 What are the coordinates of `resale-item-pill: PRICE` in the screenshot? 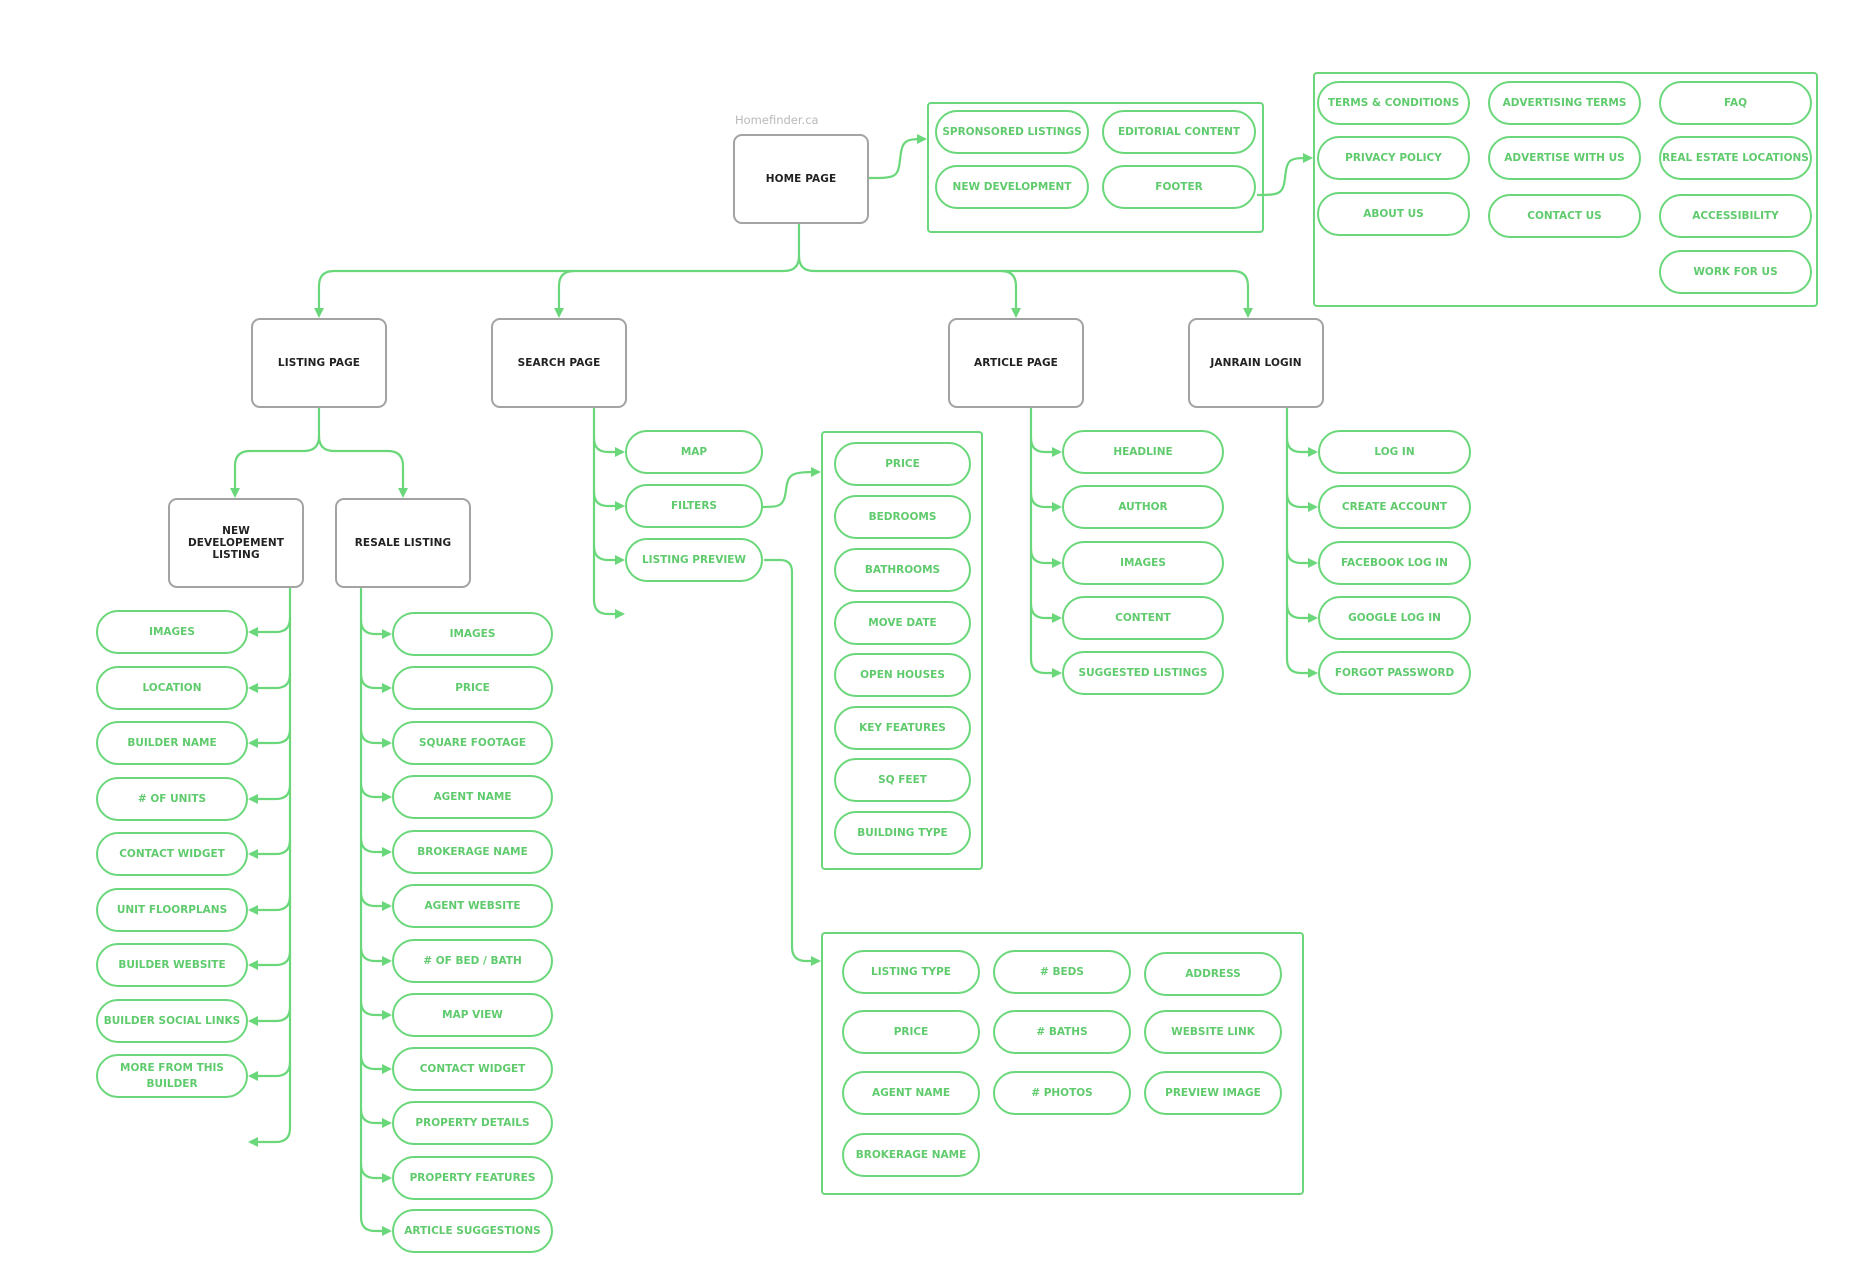 It's located at (472, 688).